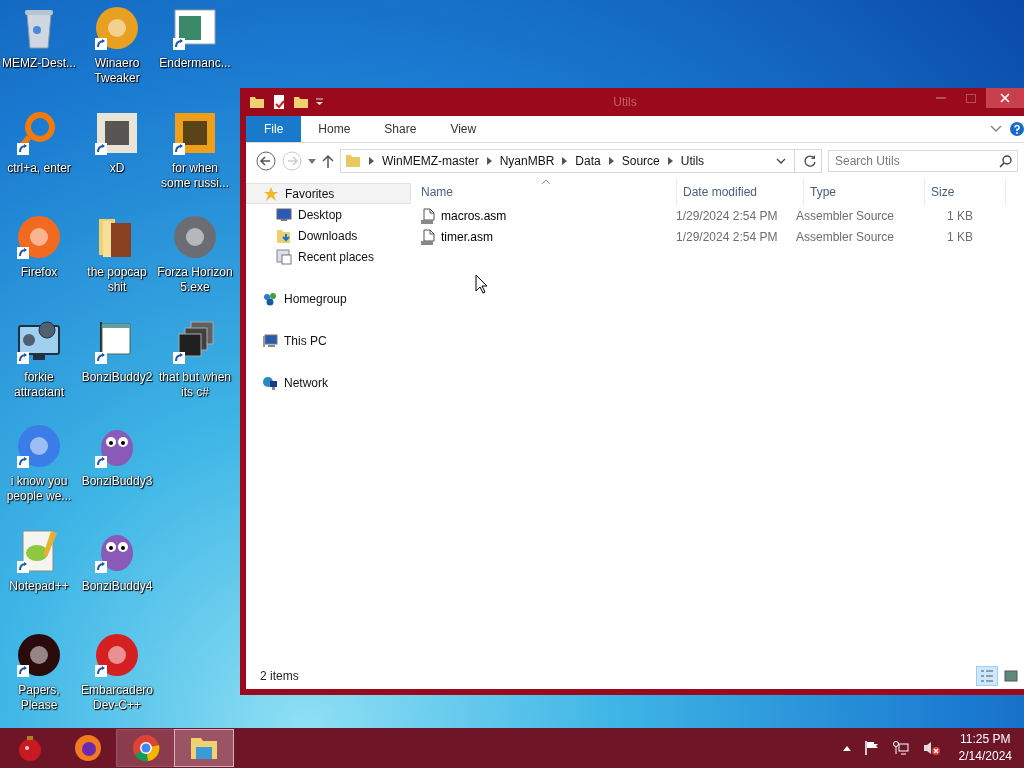  What do you see at coordinates (117, 280) in the screenshot?
I see `desktop-icon-label: the popcap shit` at bounding box center [117, 280].